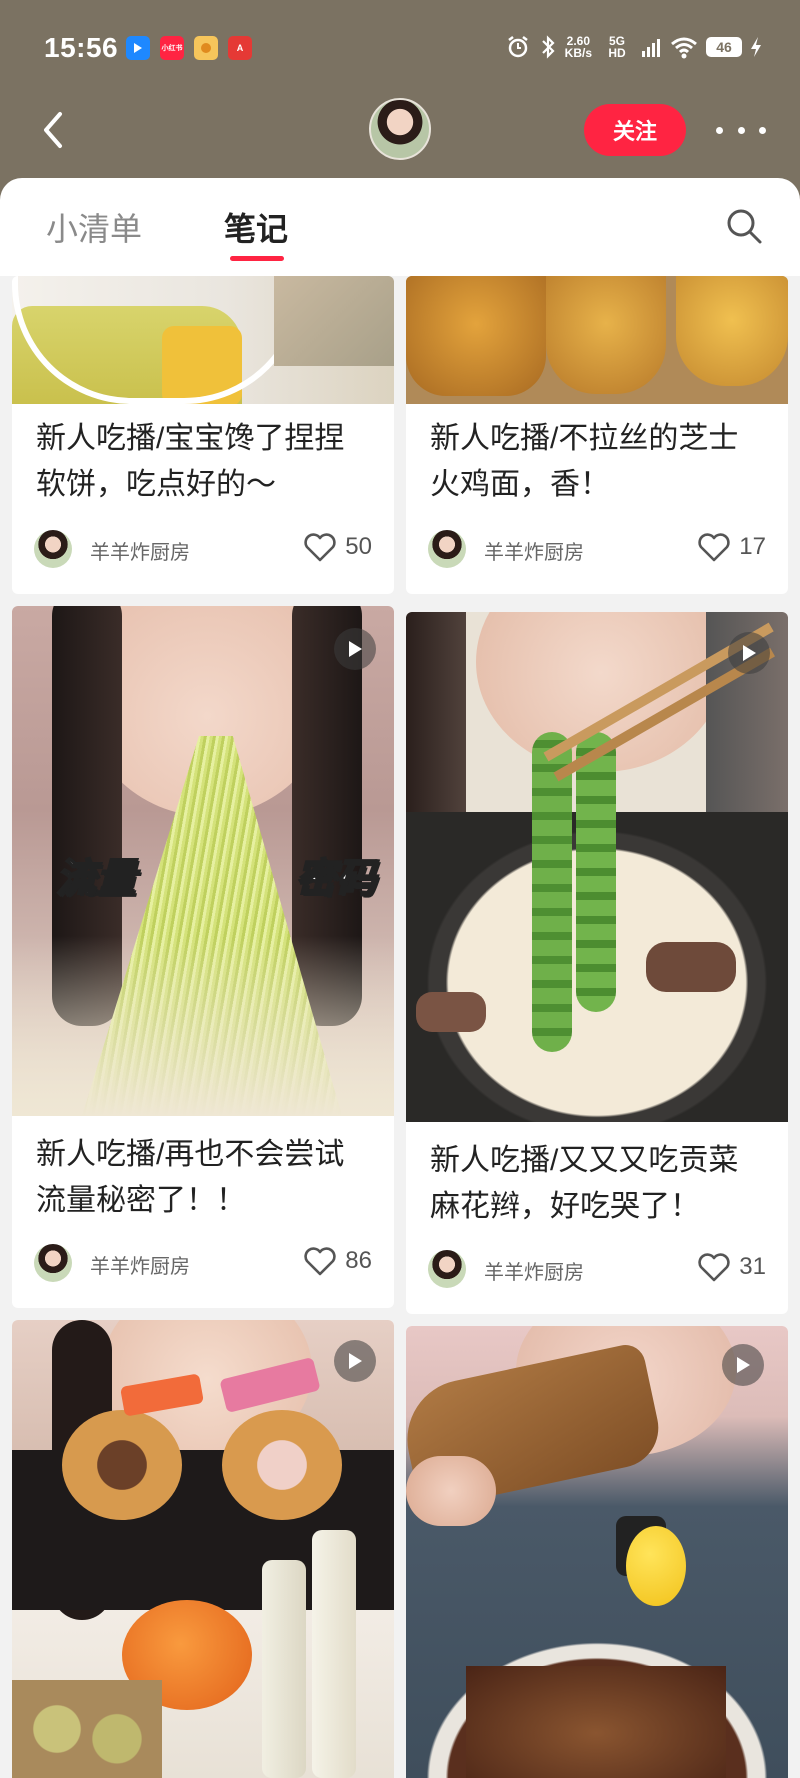 The width and height of the screenshot is (800, 1778). Describe the element at coordinates (138, 48) in the screenshot. I see `app-notification-icon` at that location.